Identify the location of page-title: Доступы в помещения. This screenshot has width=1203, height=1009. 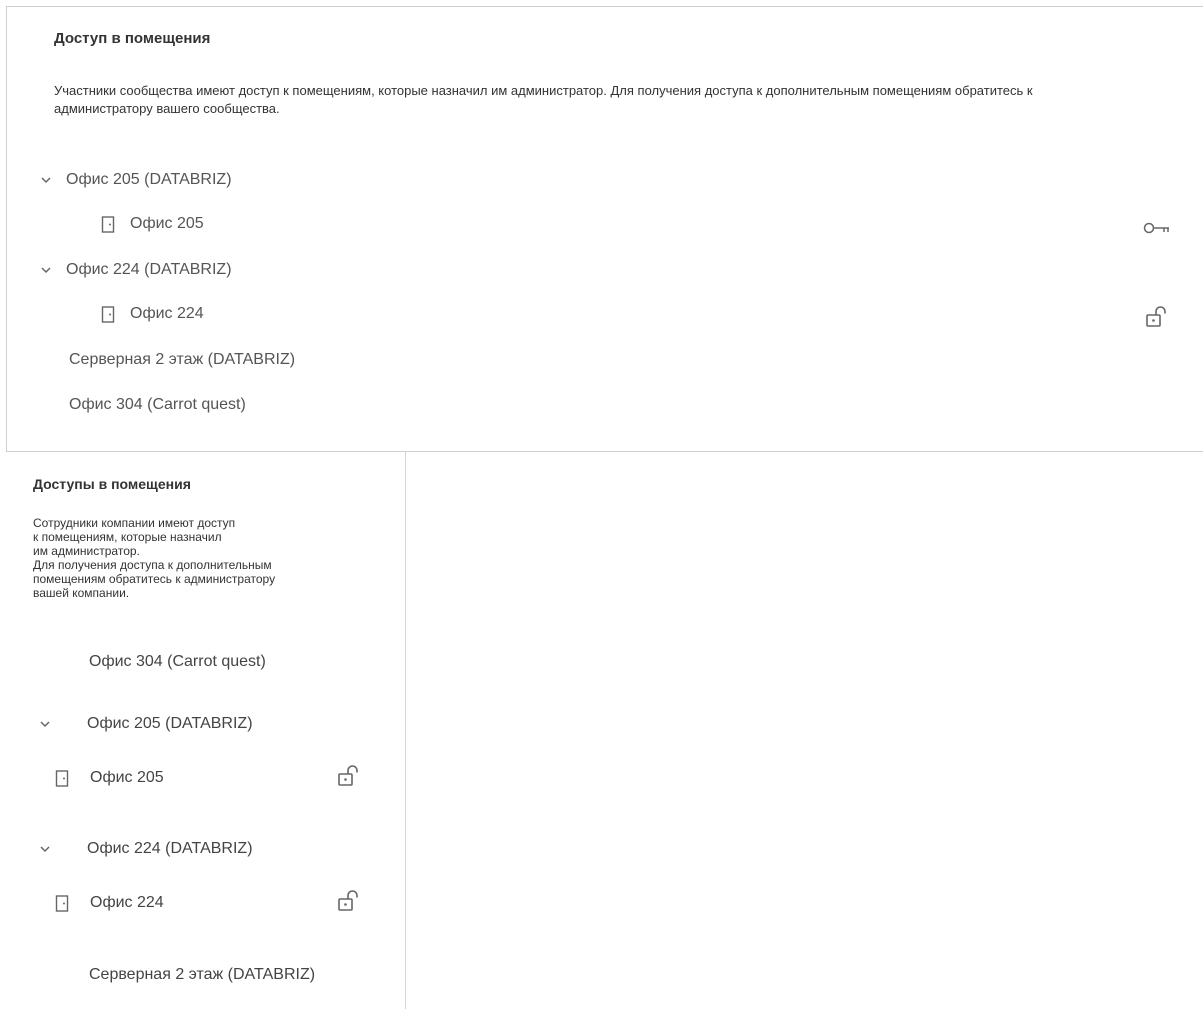
(112, 484).